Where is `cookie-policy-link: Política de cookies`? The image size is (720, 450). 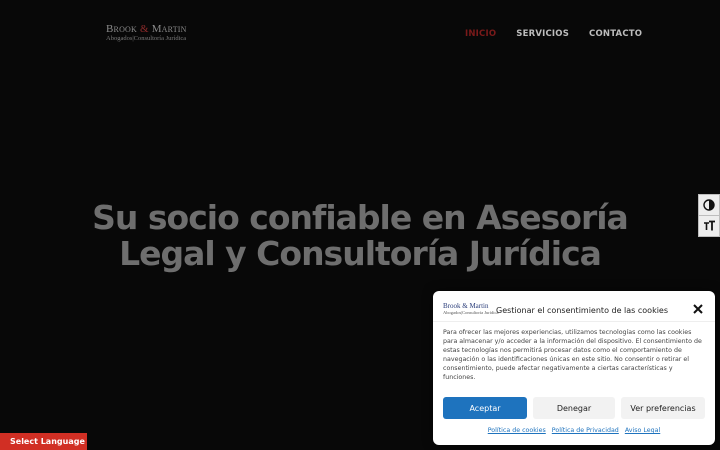 cookie-policy-link: Política de cookies is located at coordinates (517, 430).